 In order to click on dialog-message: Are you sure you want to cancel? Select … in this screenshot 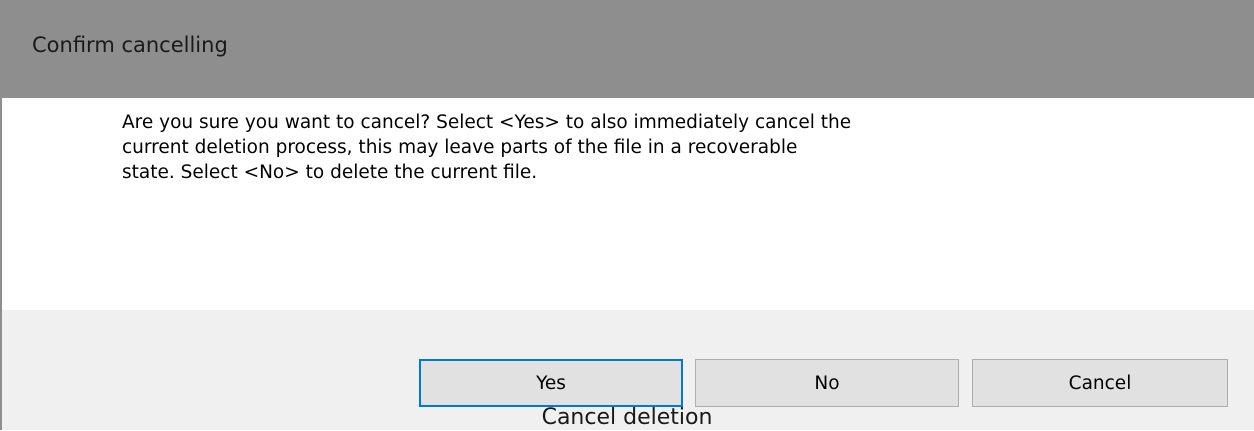, I will do `click(542, 147)`.